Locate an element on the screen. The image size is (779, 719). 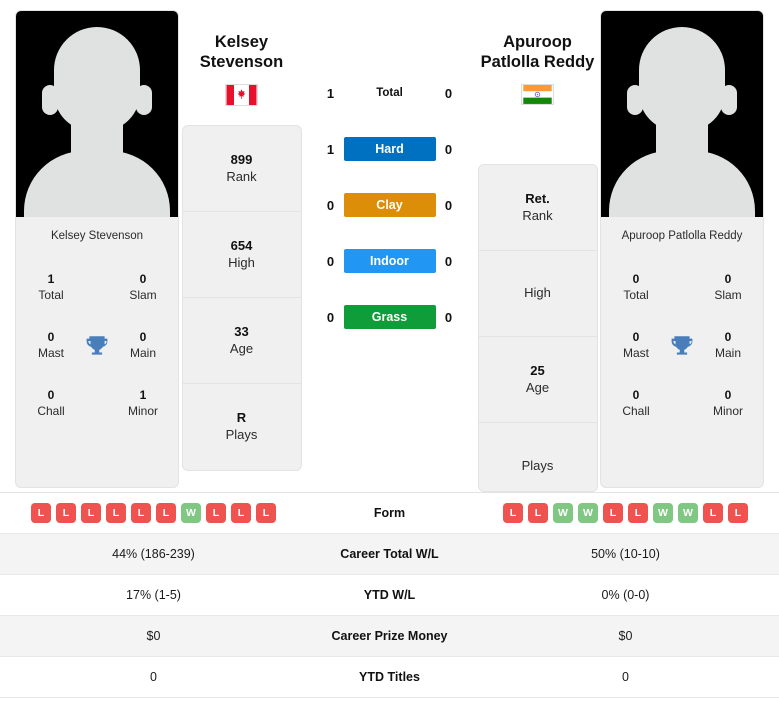
rank-cell-plays: R Plays is located at coordinates (242, 427).